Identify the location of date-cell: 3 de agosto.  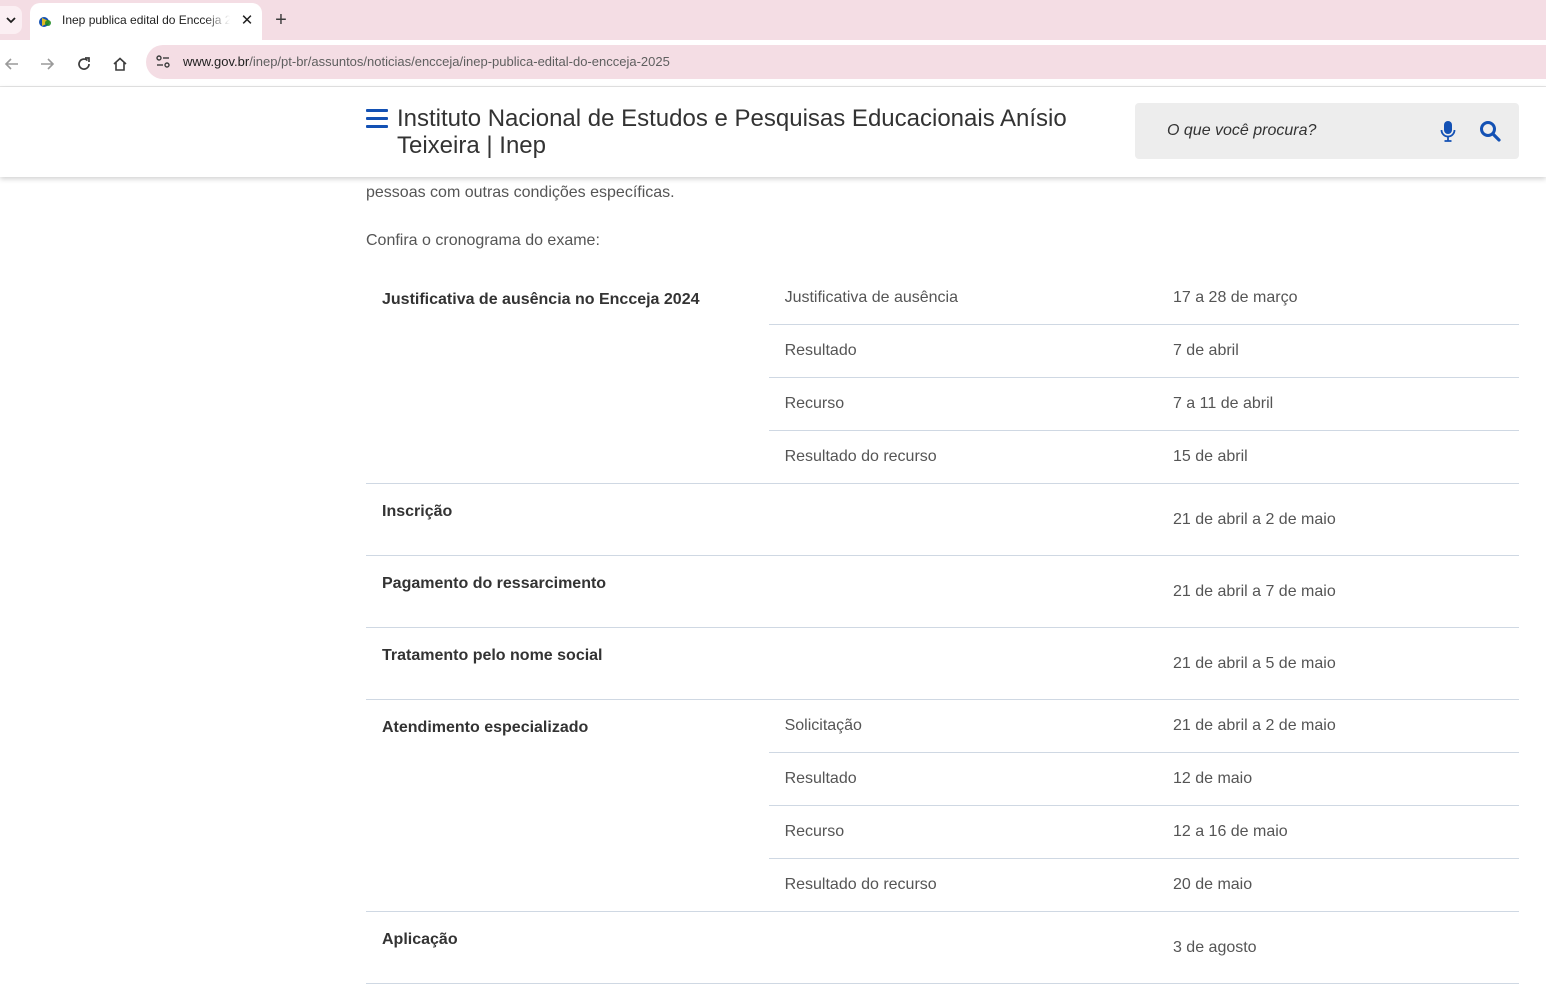
(1337, 947).